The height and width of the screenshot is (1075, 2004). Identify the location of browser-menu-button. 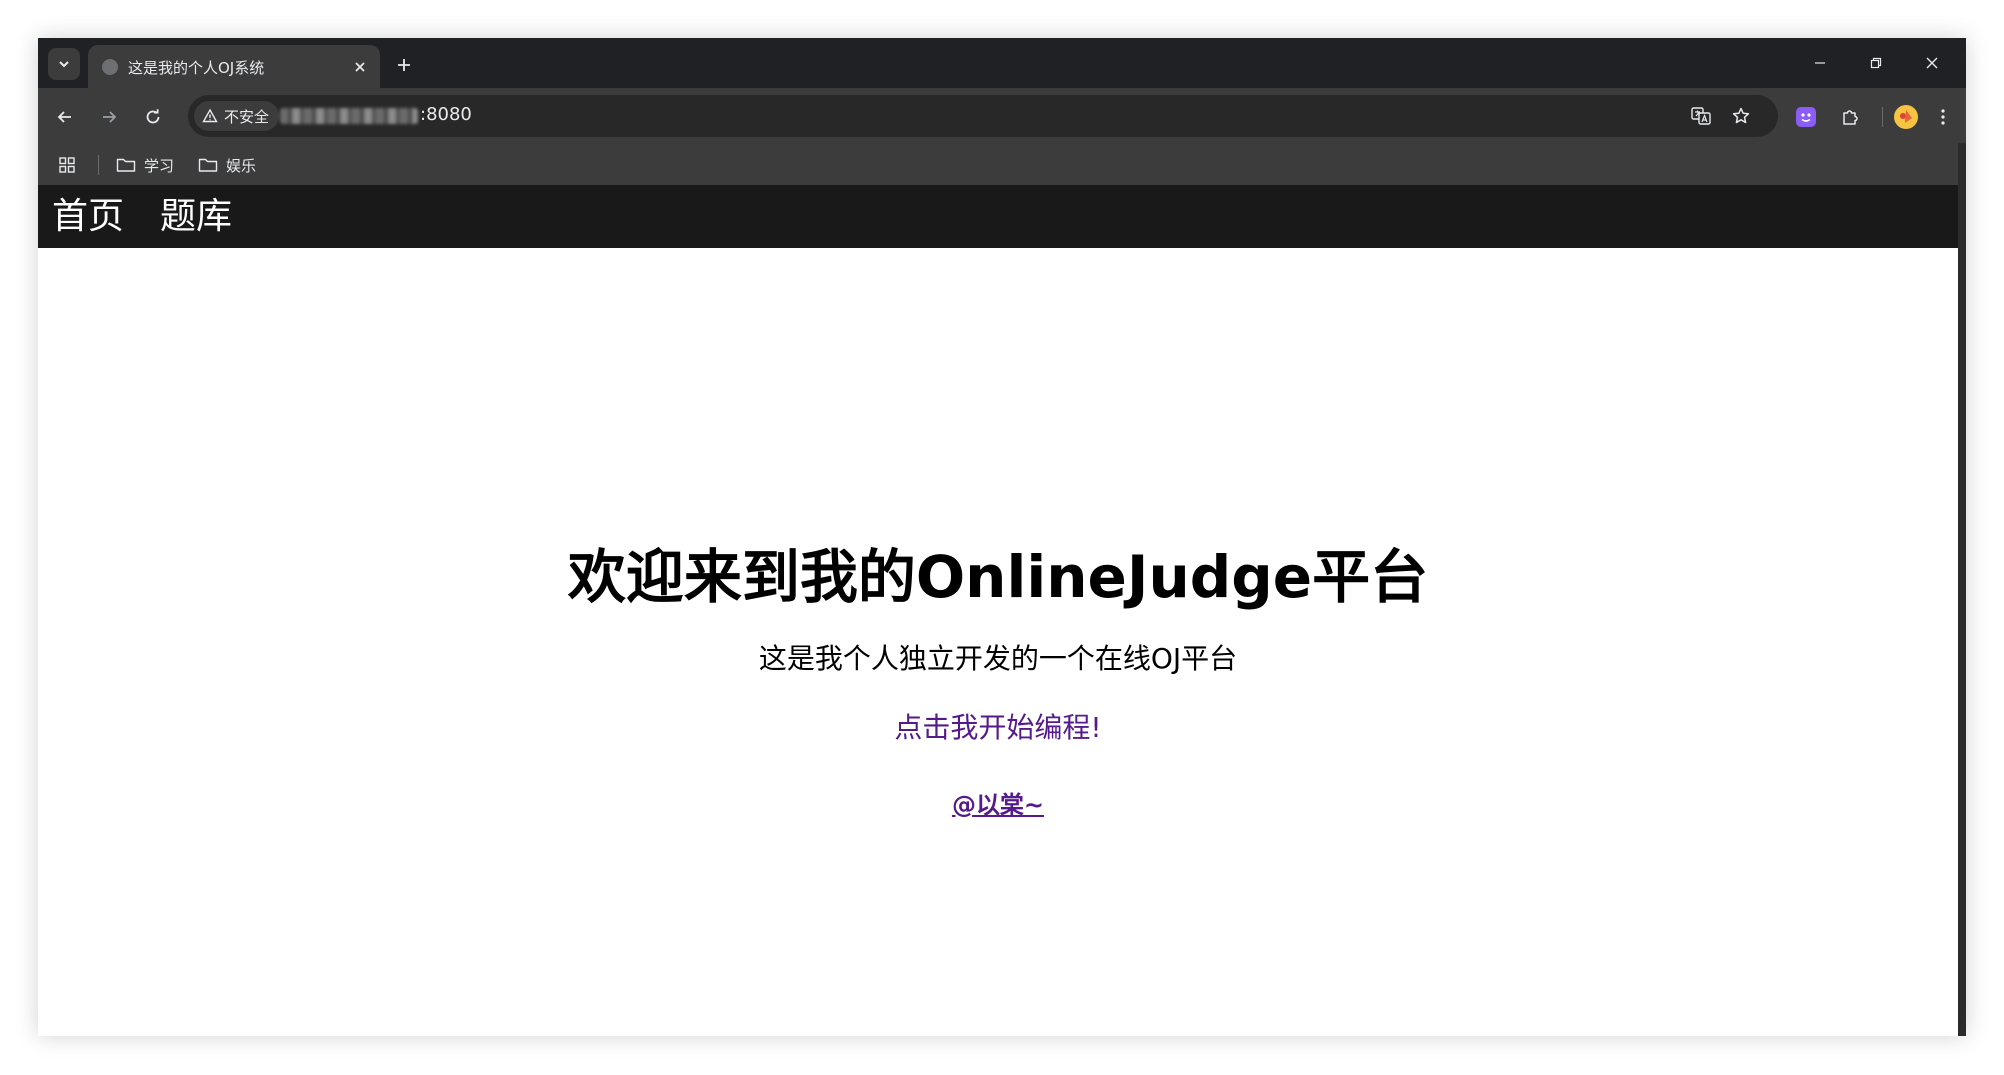
(1943, 117).